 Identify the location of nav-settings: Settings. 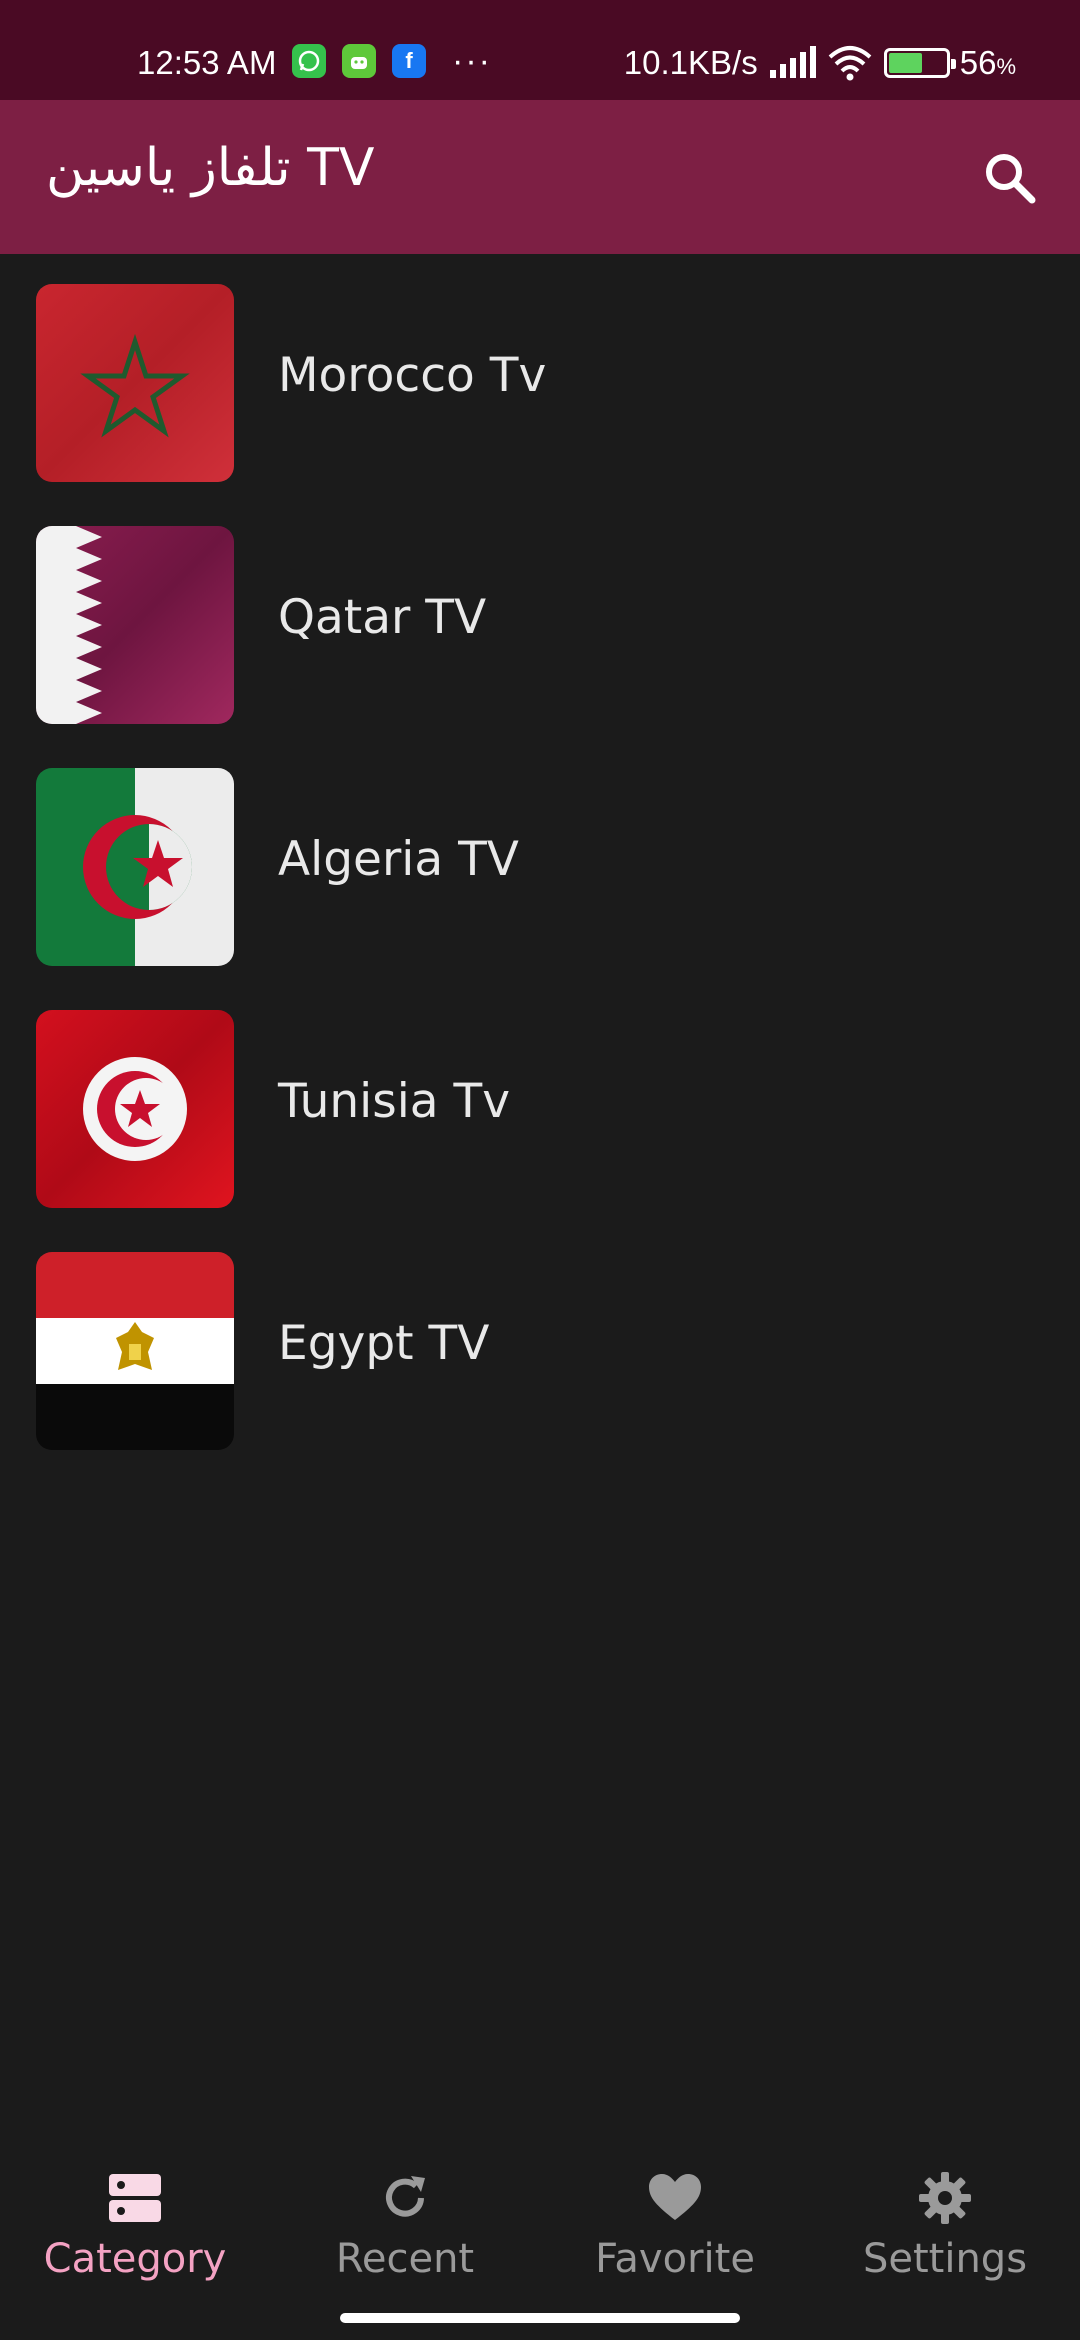
(945, 2240).